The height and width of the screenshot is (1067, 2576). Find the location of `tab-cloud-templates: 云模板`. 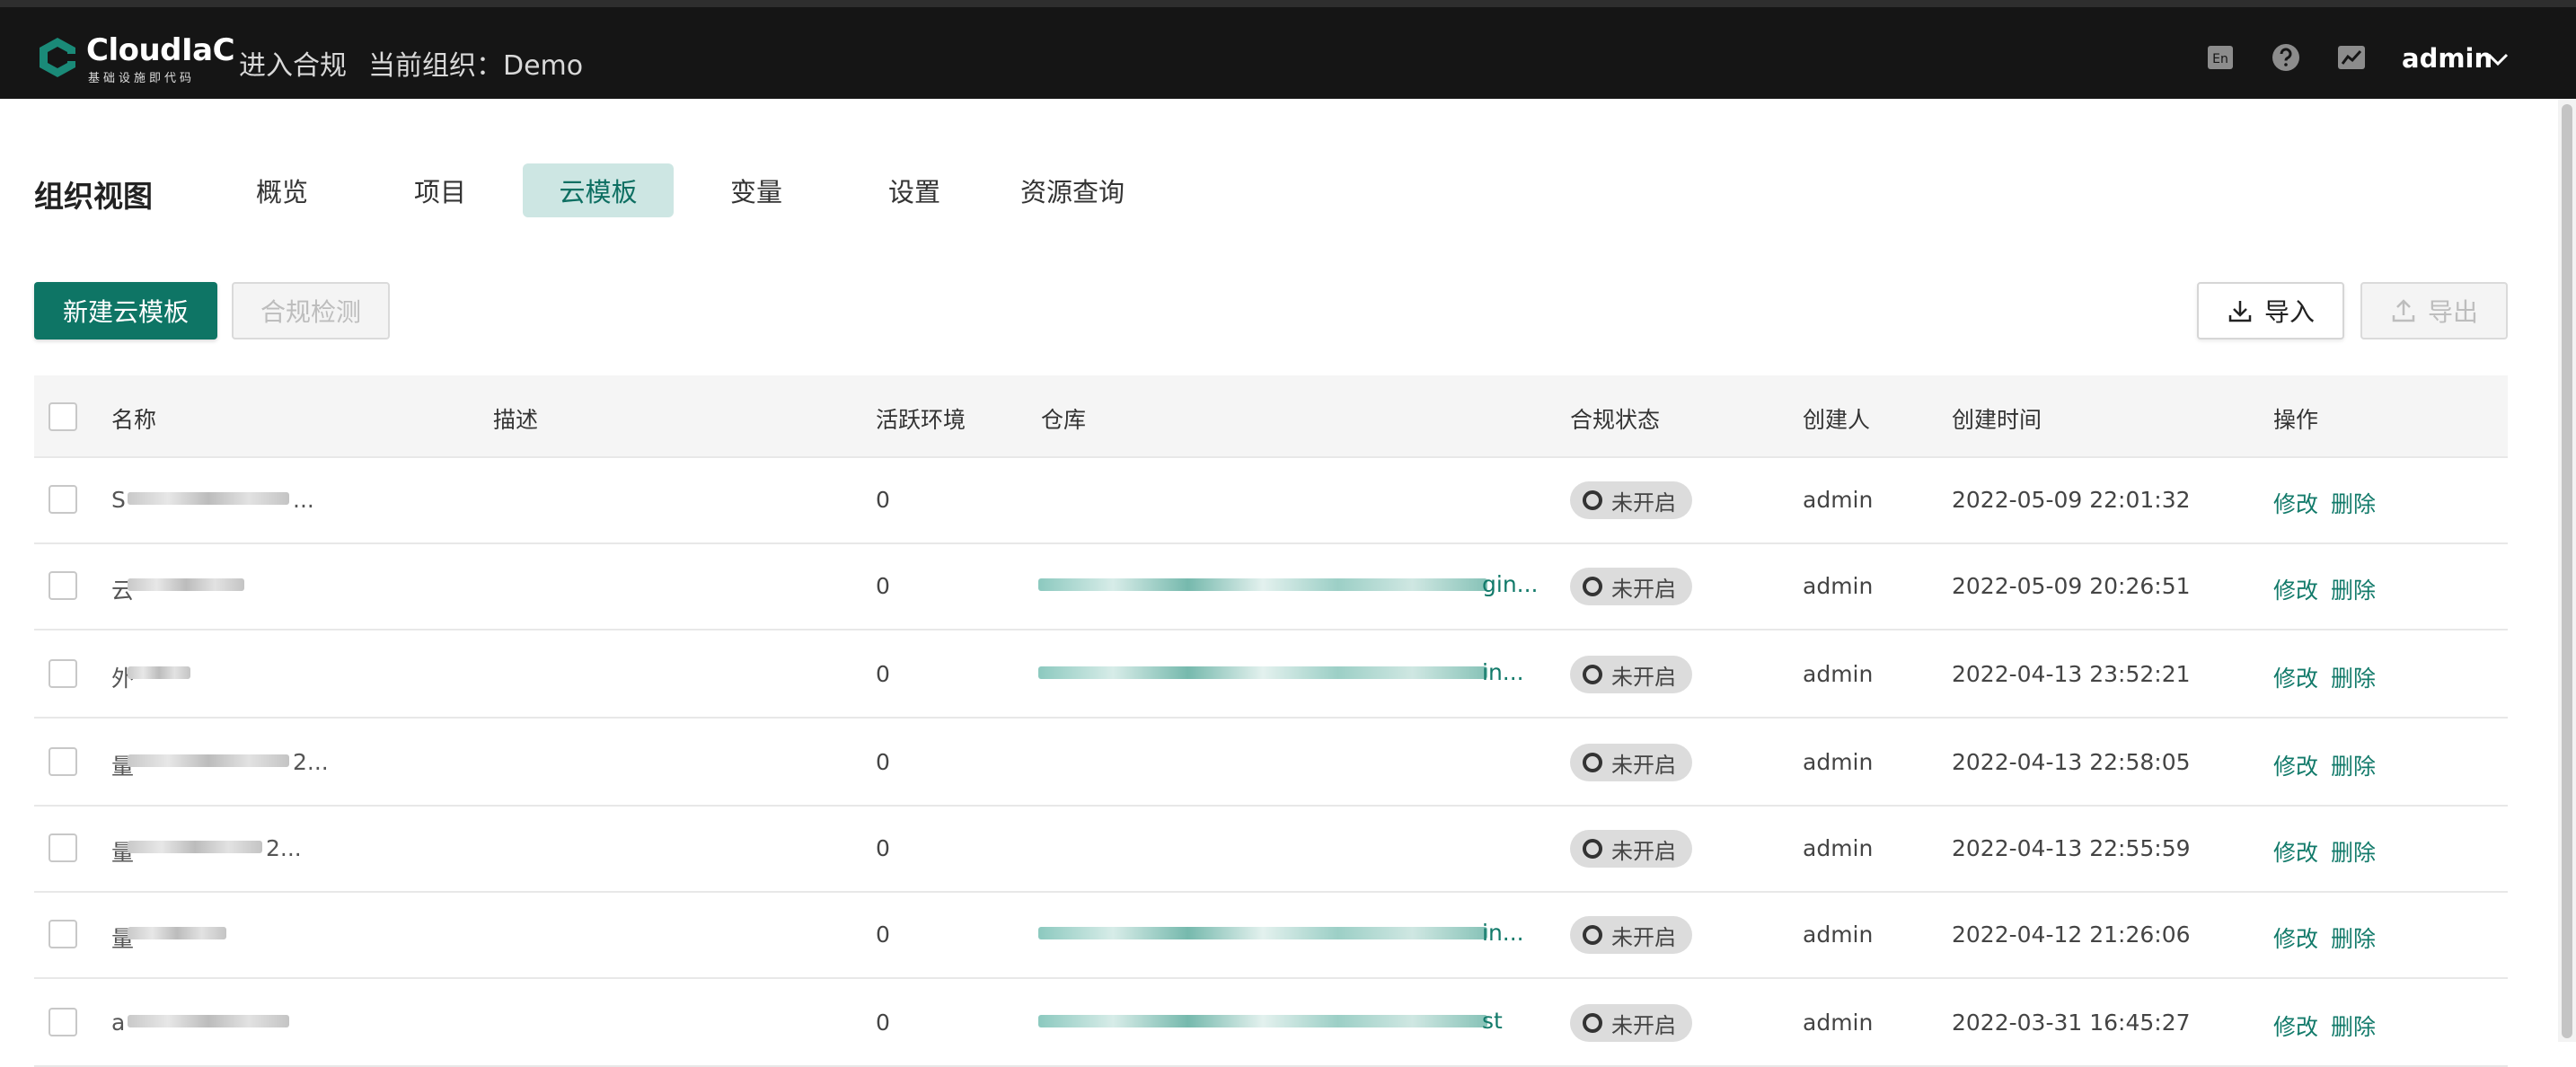

tab-cloud-templates: 云模板 is located at coordinates (598, 190).